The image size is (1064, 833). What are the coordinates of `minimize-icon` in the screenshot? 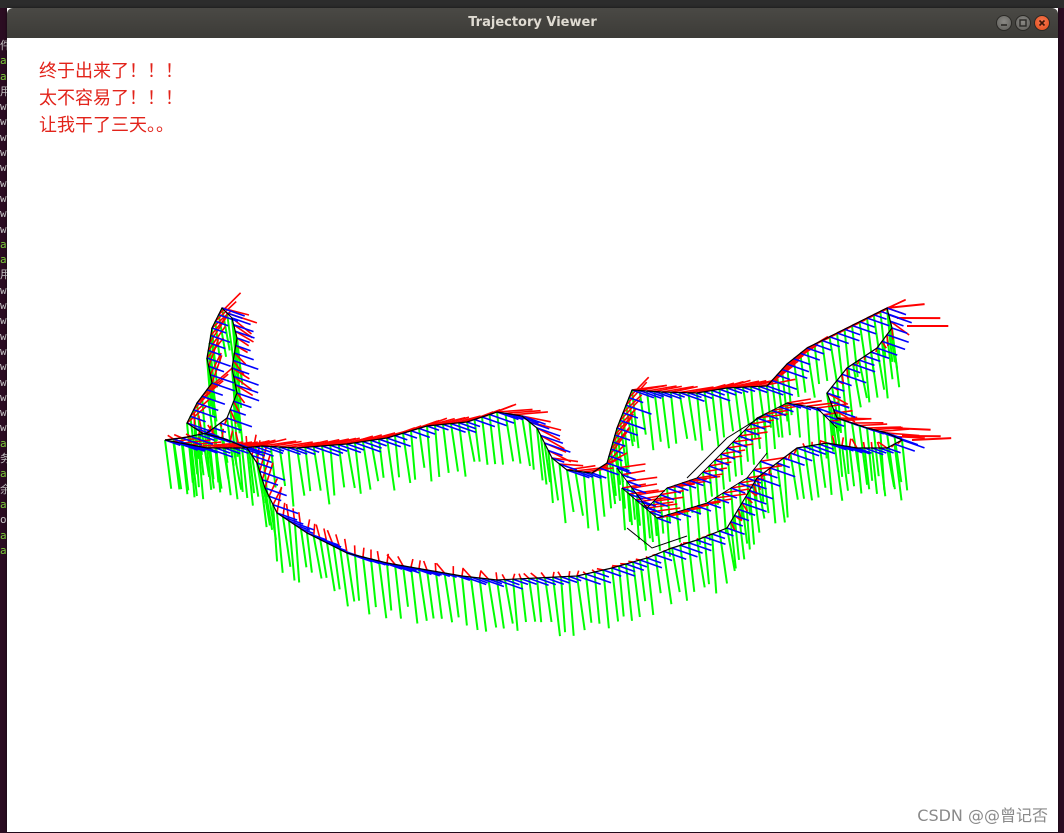 It's located at (1004, 25).